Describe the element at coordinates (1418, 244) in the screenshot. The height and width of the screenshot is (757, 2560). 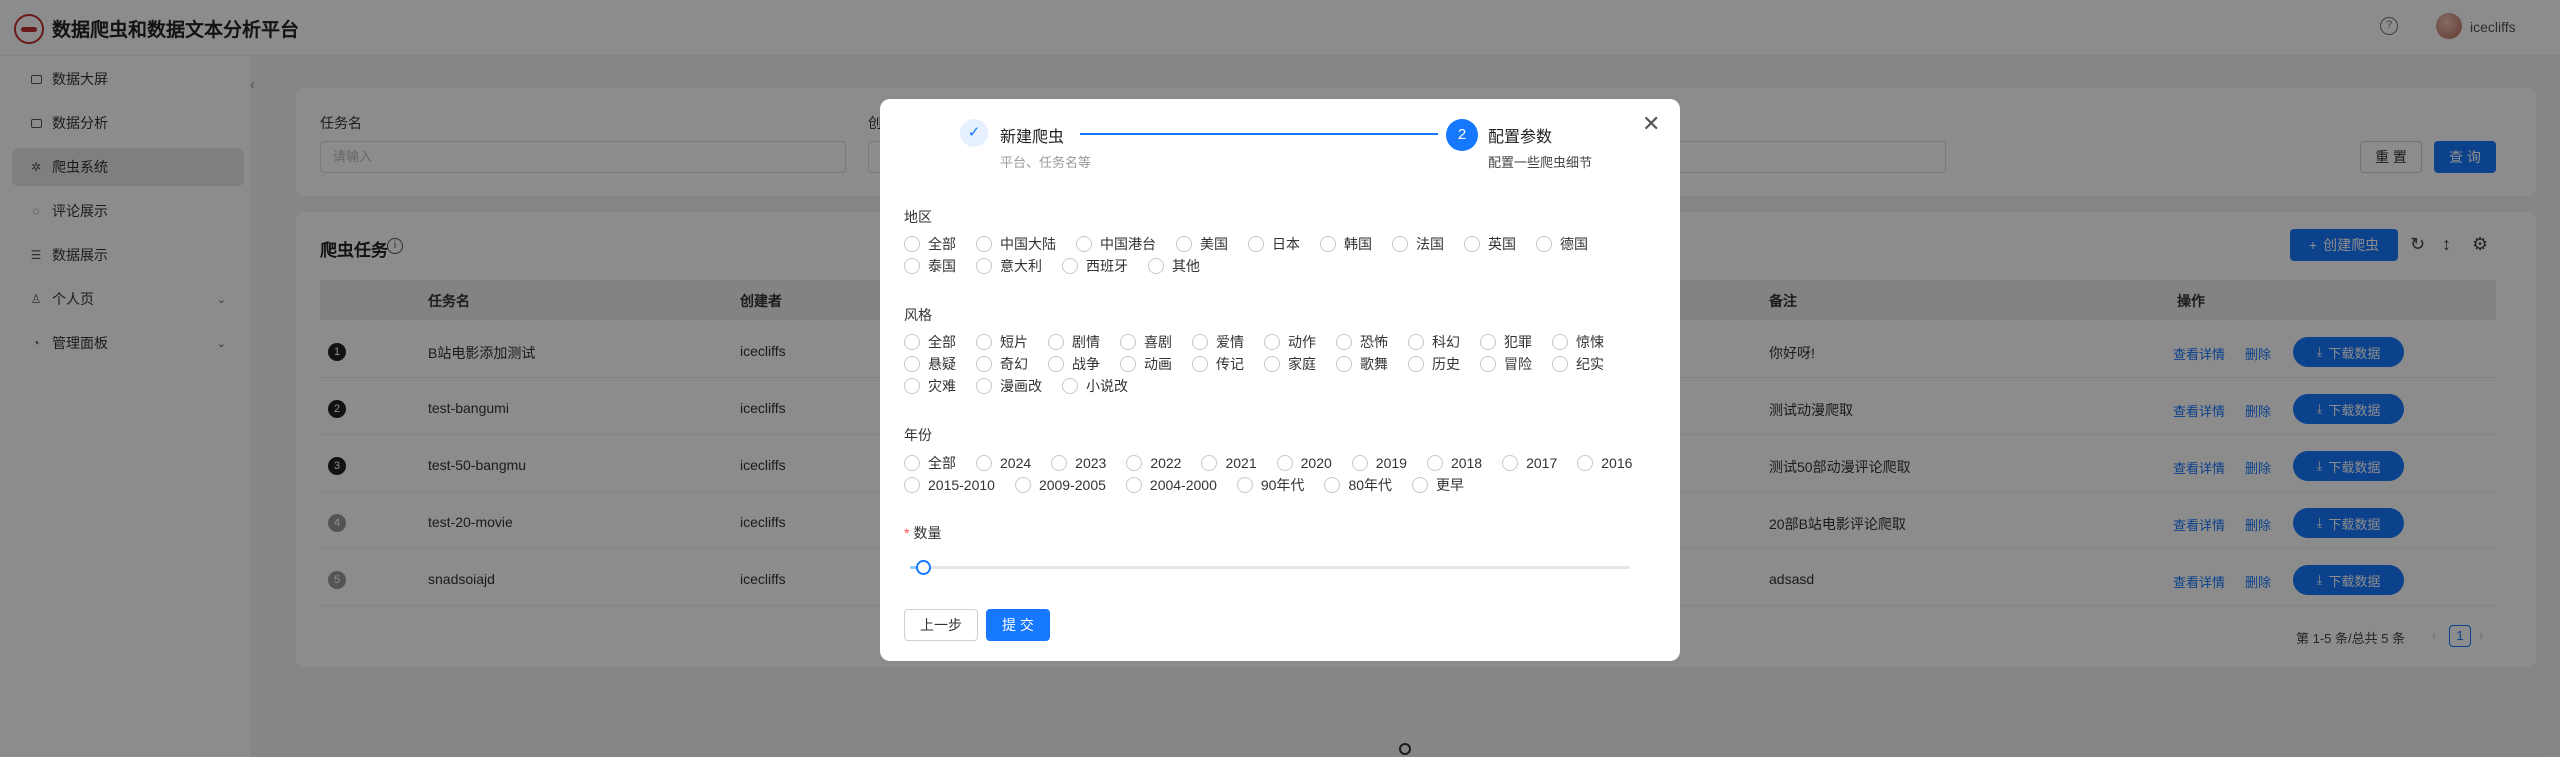
I see `region-option: 法国` at that location.